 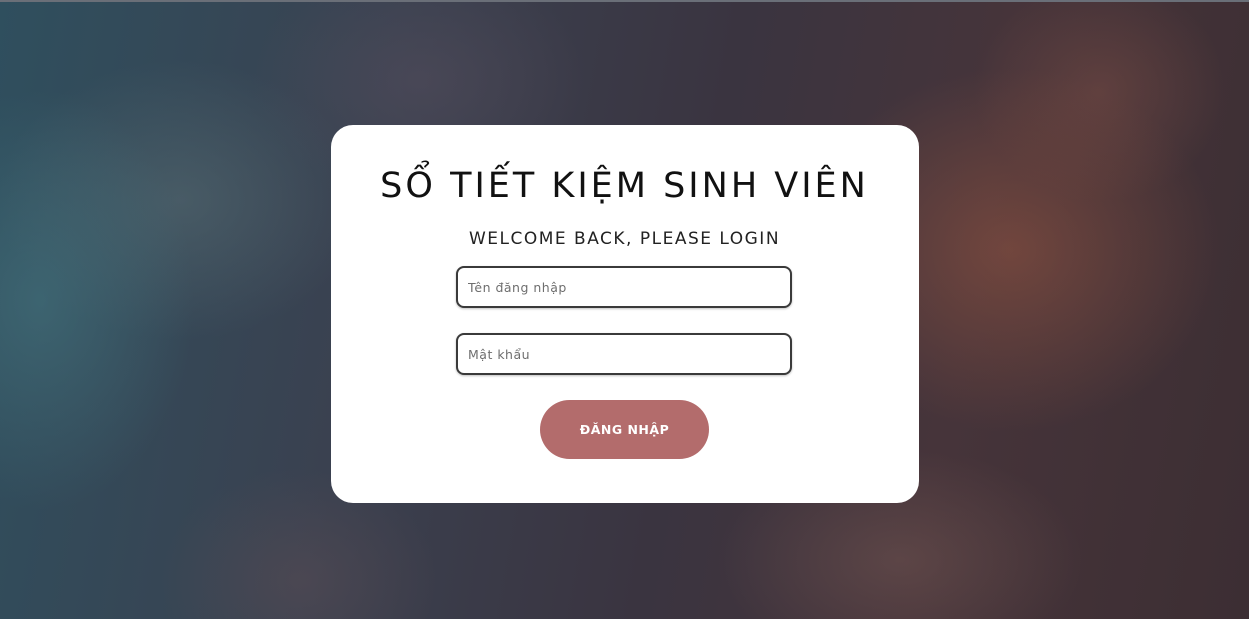 What do you see at coordinates (624, 186) in the screenshot?
I see `app-title: SỔ TIẾT KIỆM SINH VIÊN` at bounding box center [624, 186].